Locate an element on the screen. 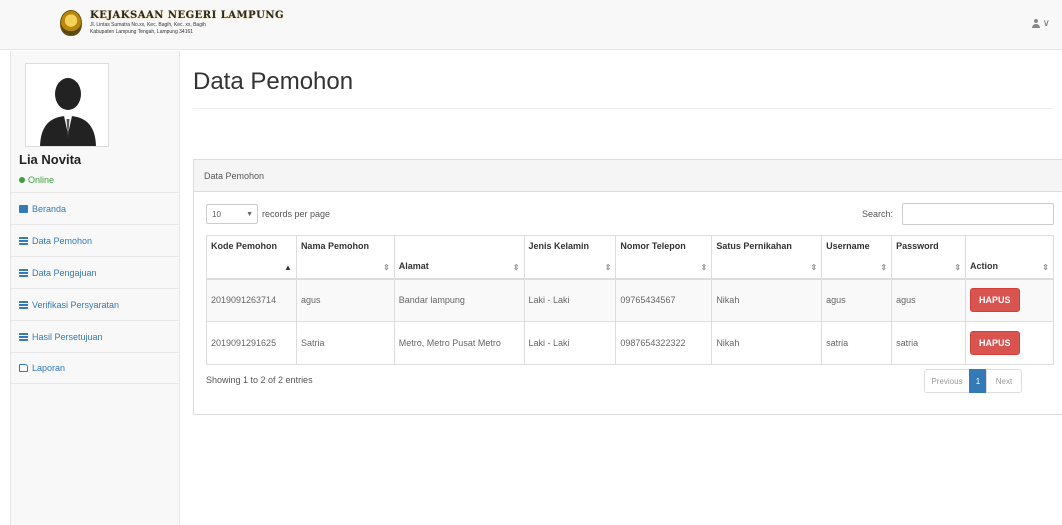 The width and height of the screenshot is (1062, 525). column-header-label: Satus Pernikahan is located at coordinates (754, 246).